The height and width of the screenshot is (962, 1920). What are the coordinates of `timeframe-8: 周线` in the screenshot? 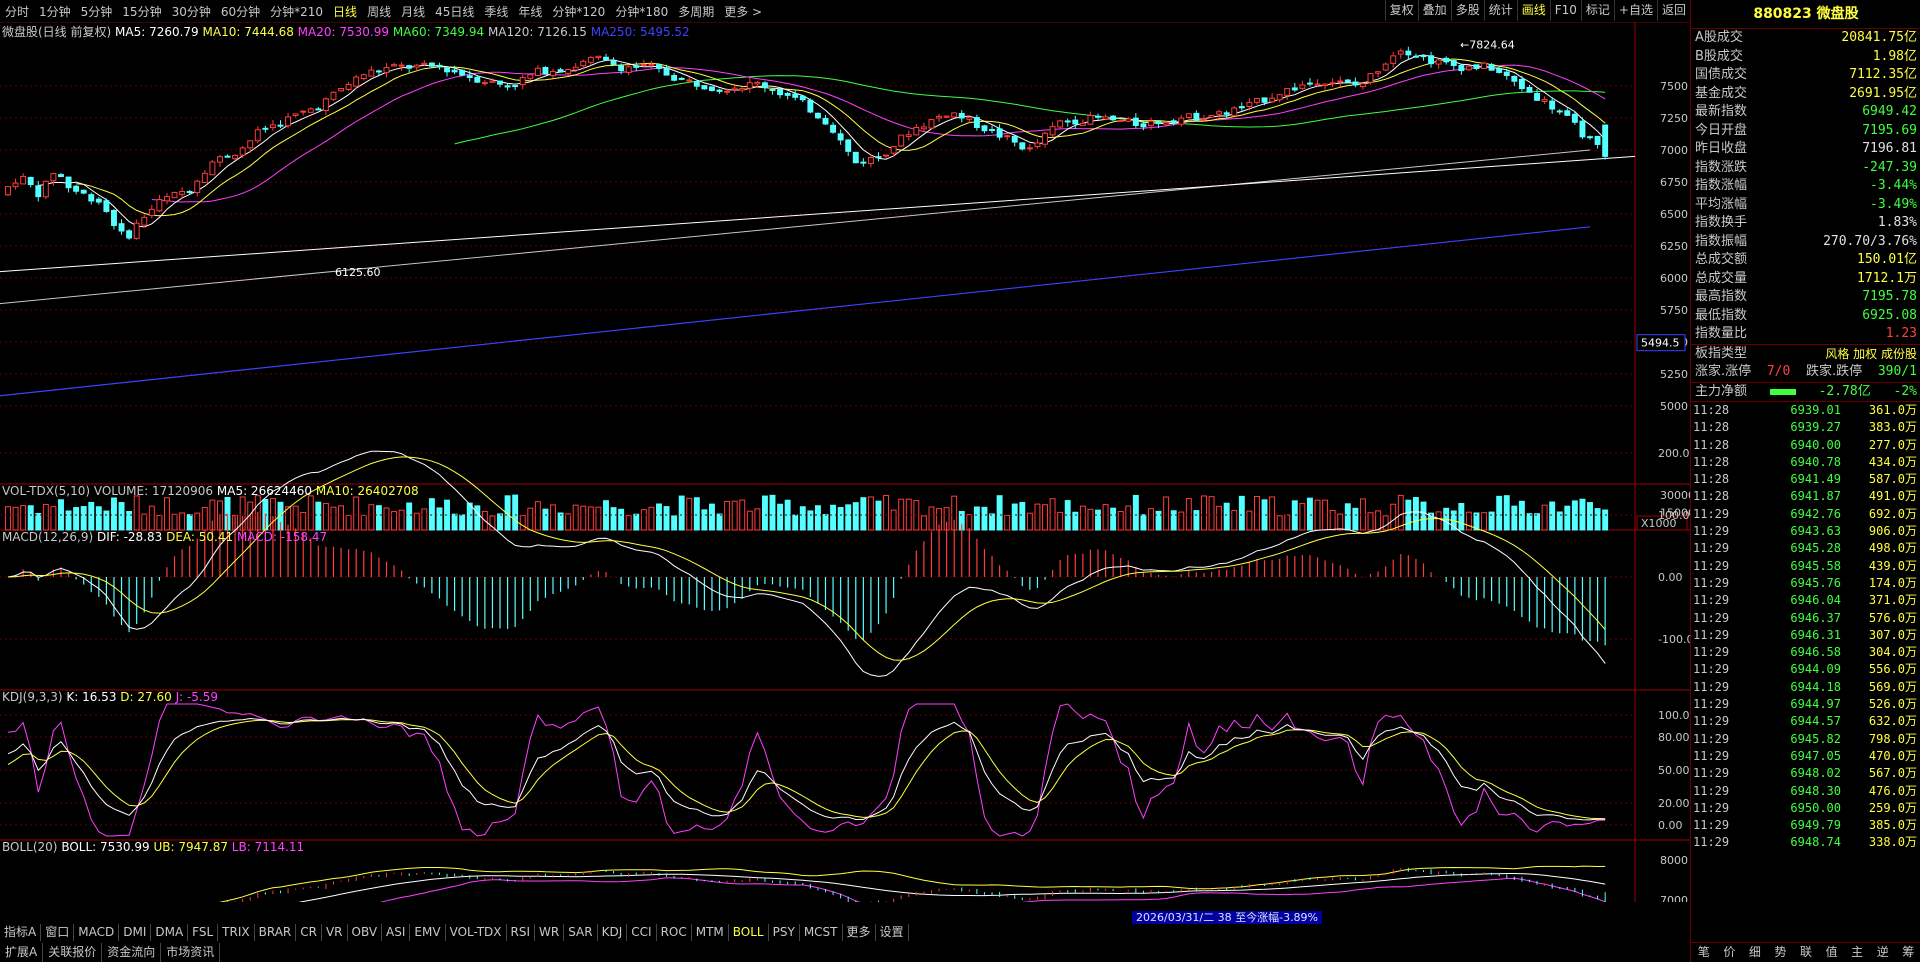 It's located at (379, 11).